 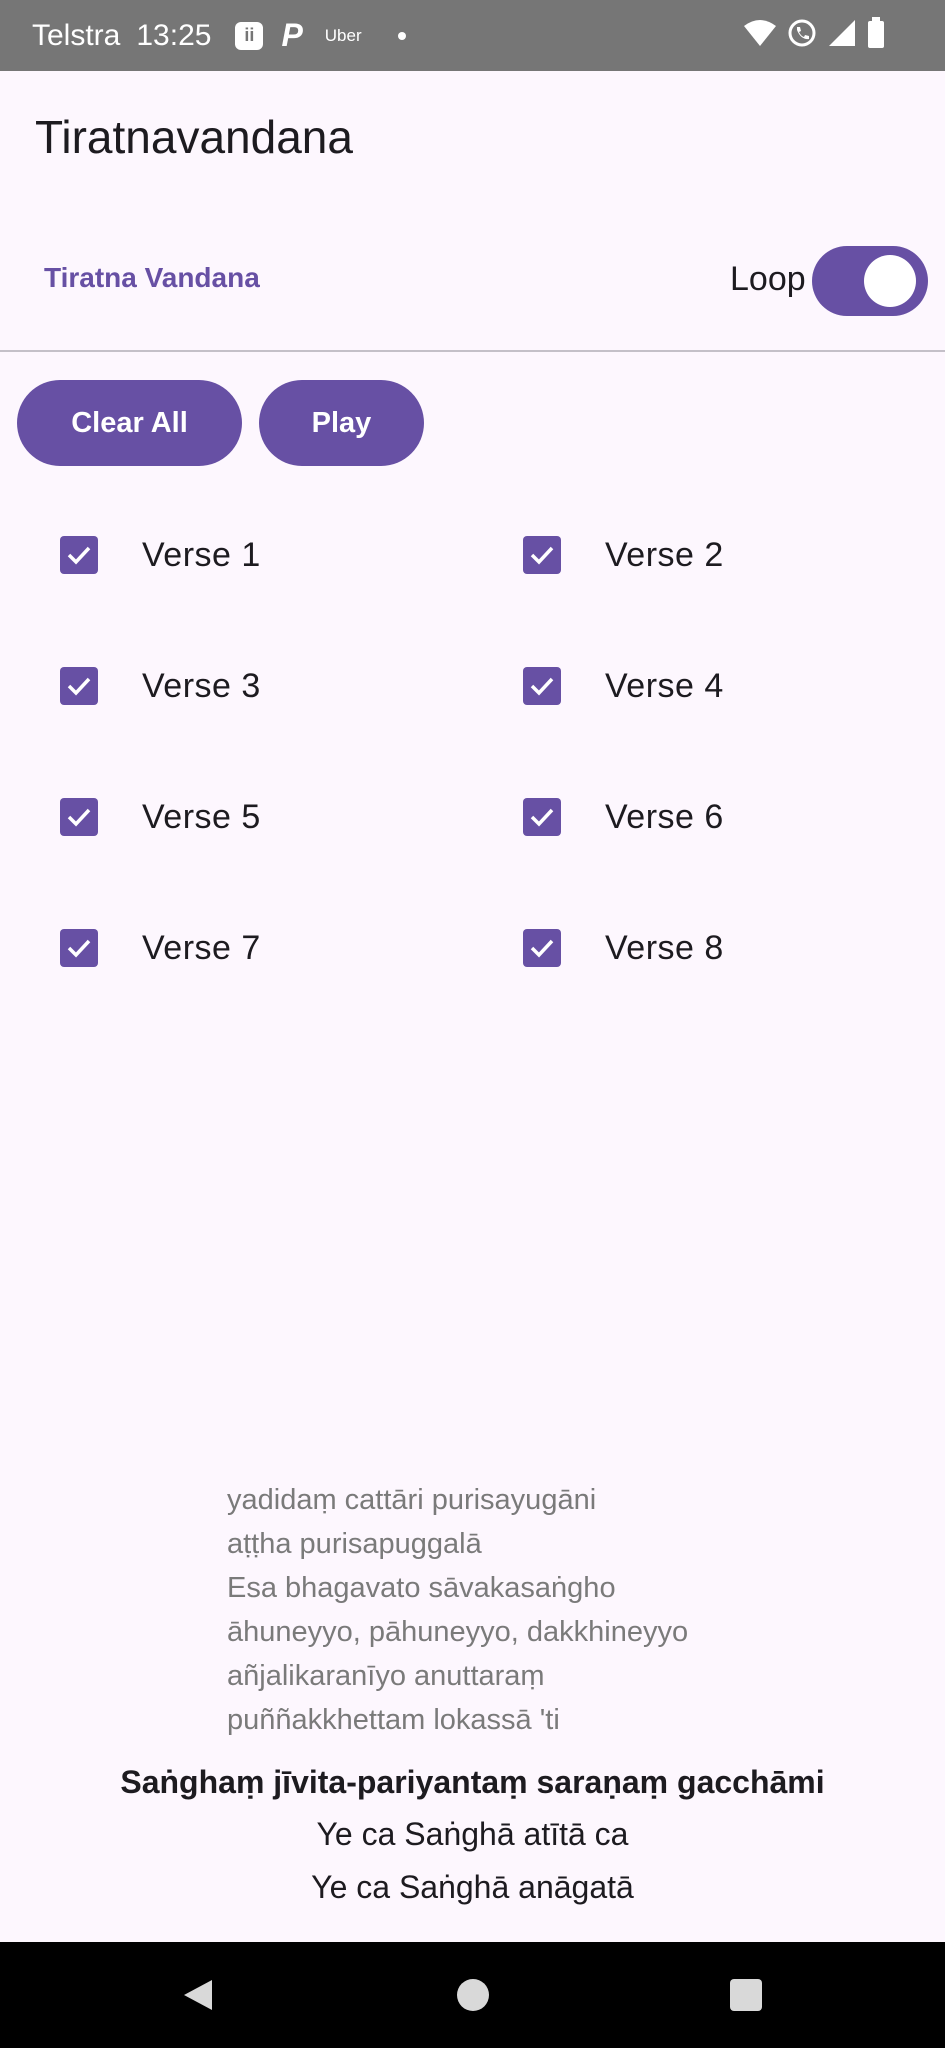 I want to click on verse-item-7: Verse 7, so click(x=160, y=948).